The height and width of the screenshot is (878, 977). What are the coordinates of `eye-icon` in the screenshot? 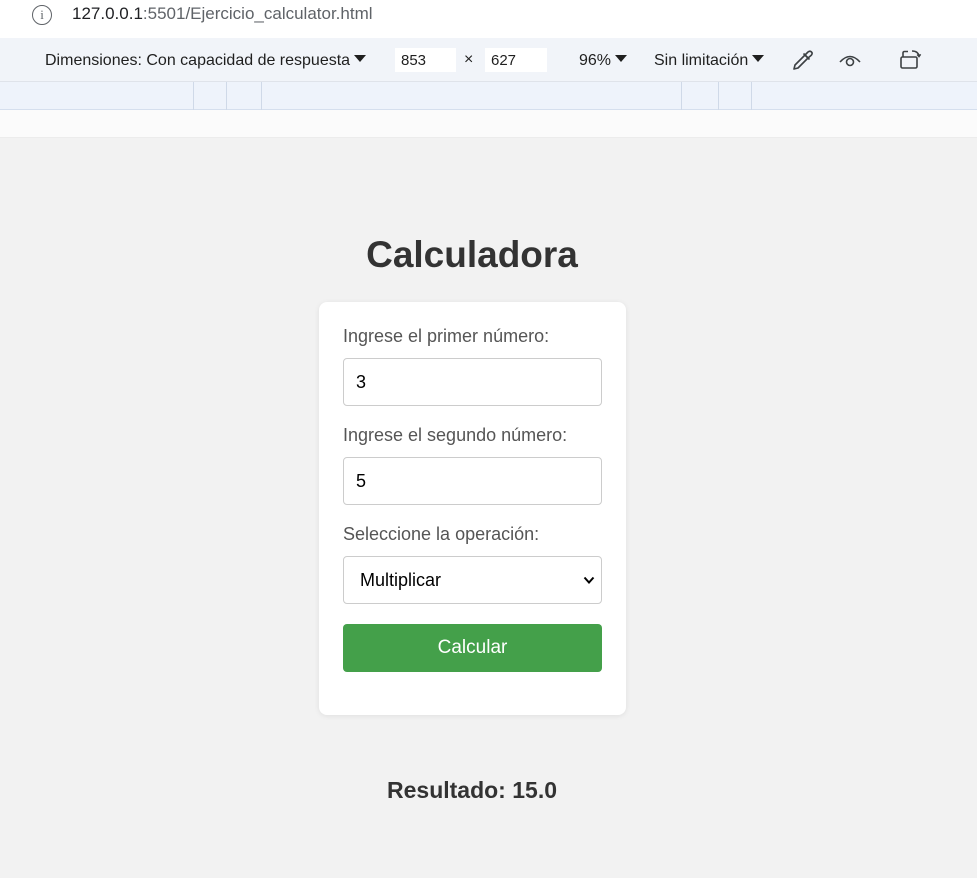 It's located at (850, 60).